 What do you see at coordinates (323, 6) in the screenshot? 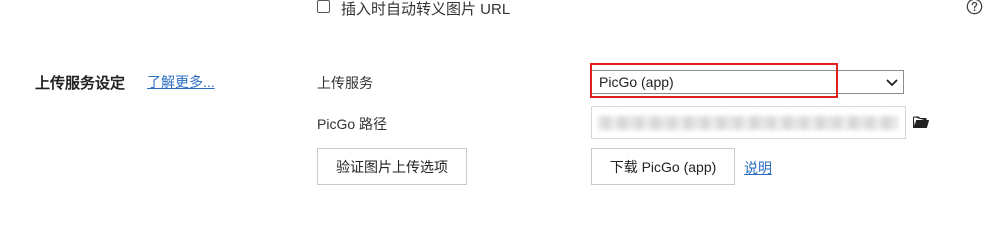
I see `escape-url-checkbox` at bounding box center [323, 6].